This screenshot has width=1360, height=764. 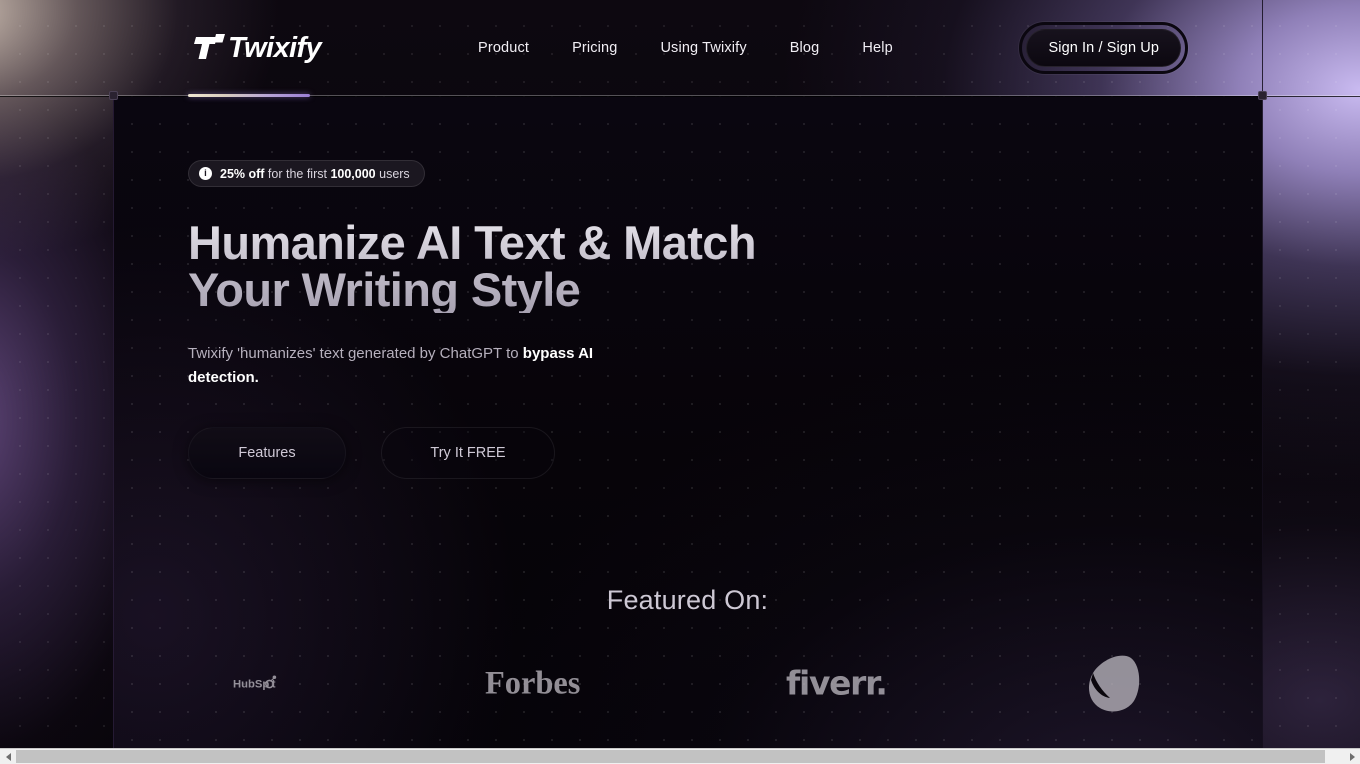 I want to click on scroll-left-button, so click(x=8, y=756).